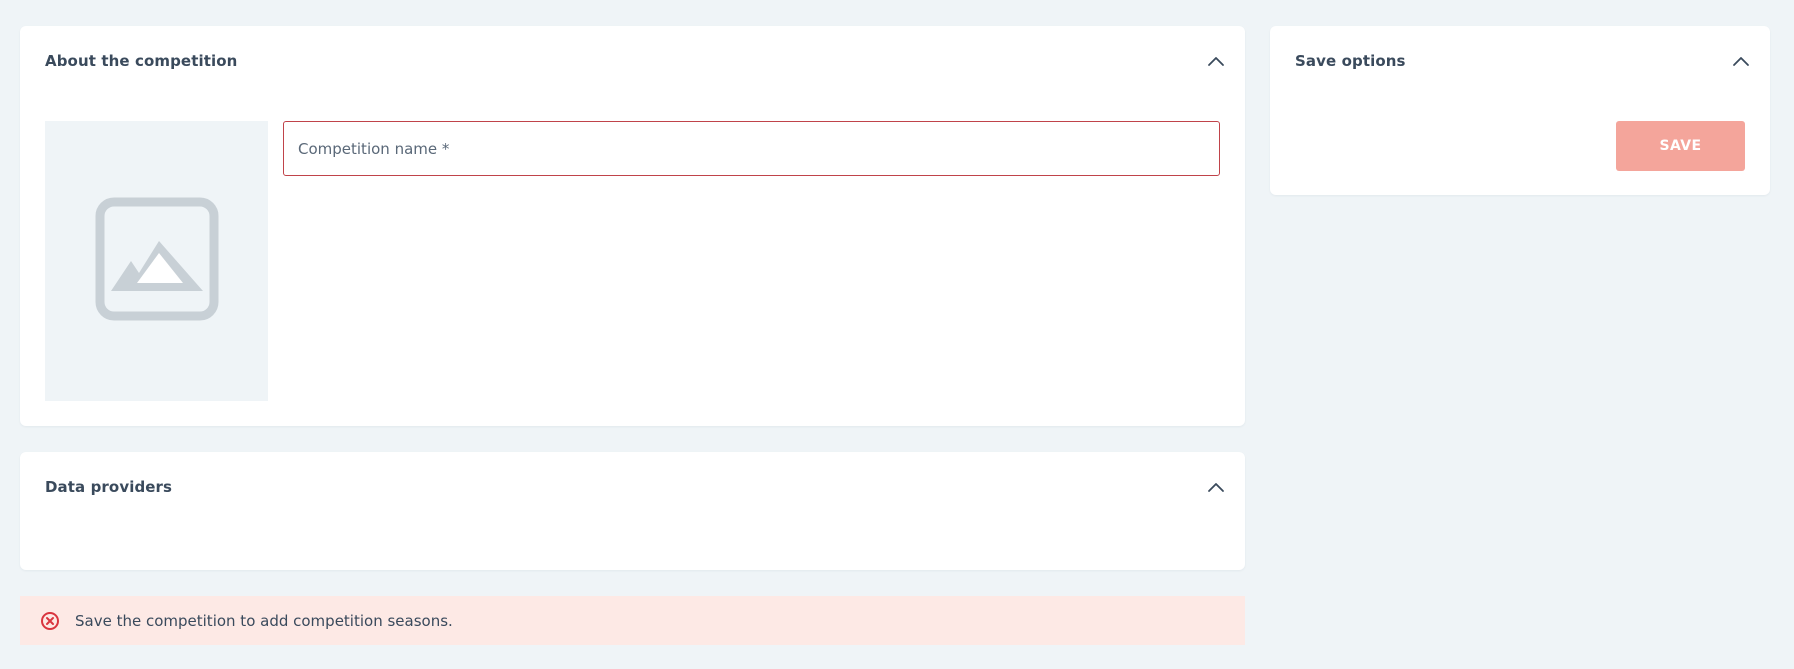 This screenshot has width=1794, height=669. Describe the element at coordinates (141, 61) in the screenshot. I see `about-competition-title: About the competition` at that location.